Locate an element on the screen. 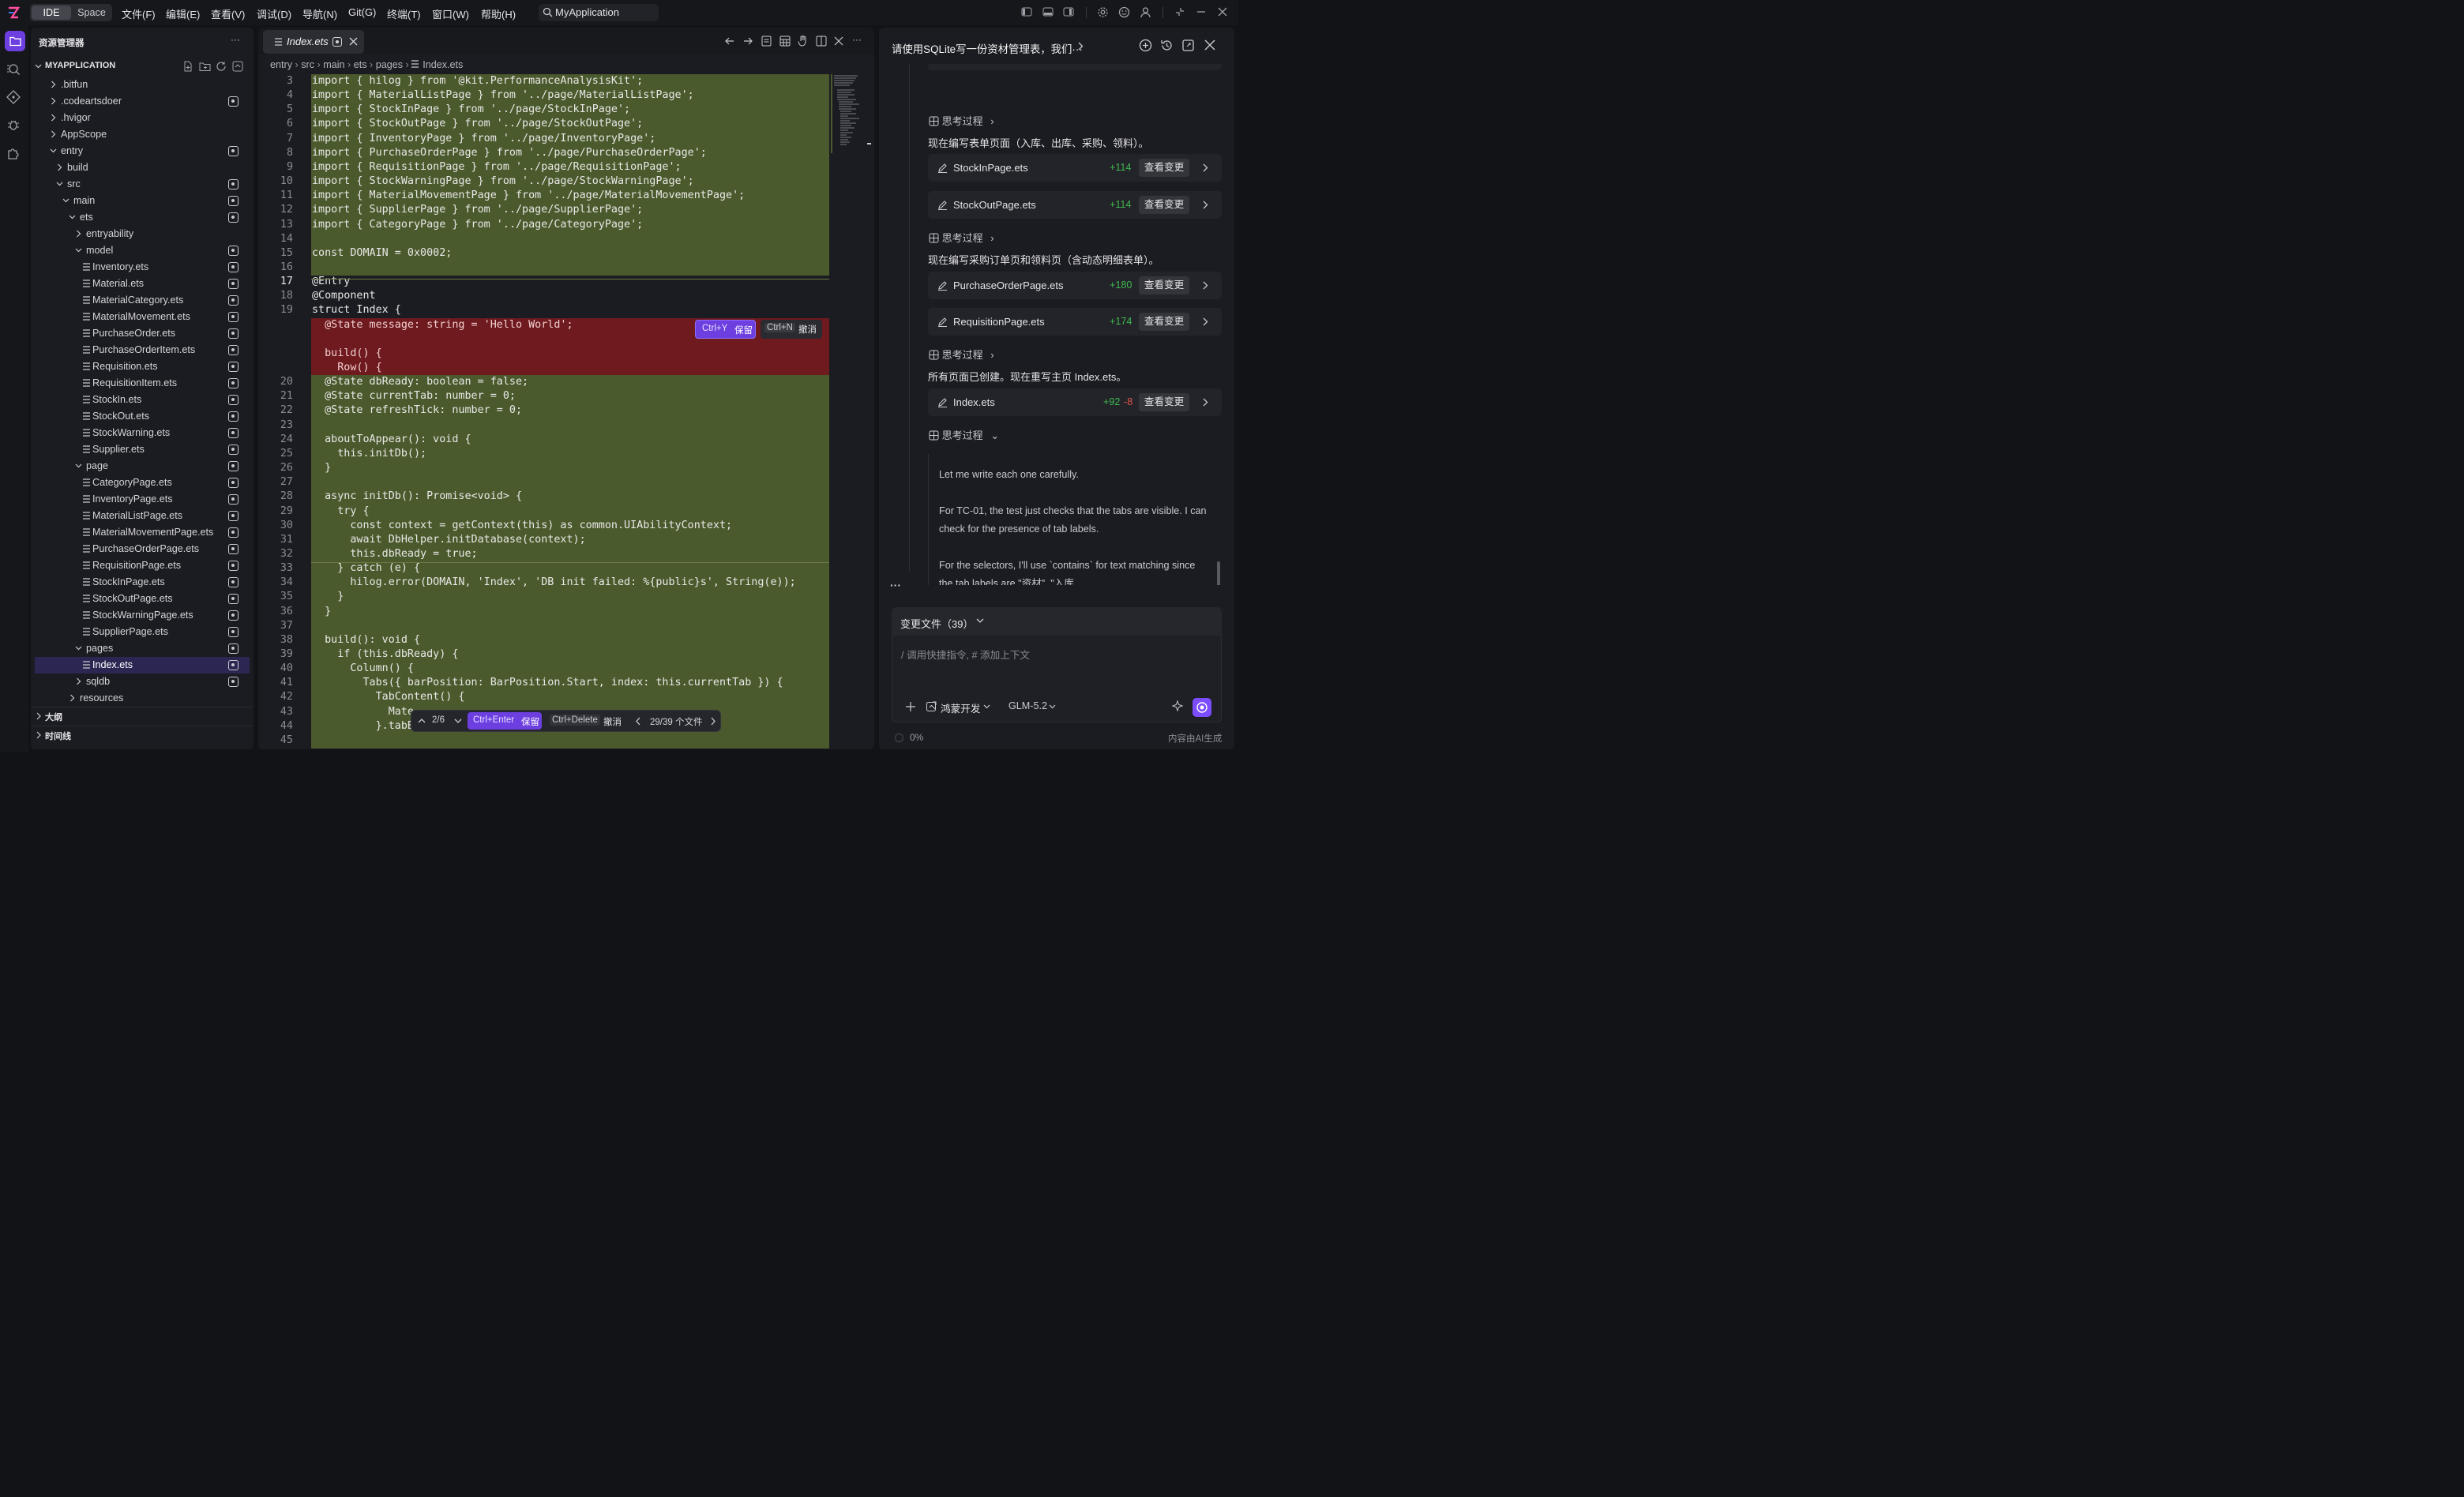 This screenshot has width=2464, height=1497. tree-file: RequisitionPage.ets is located at coordinates (142, 565).